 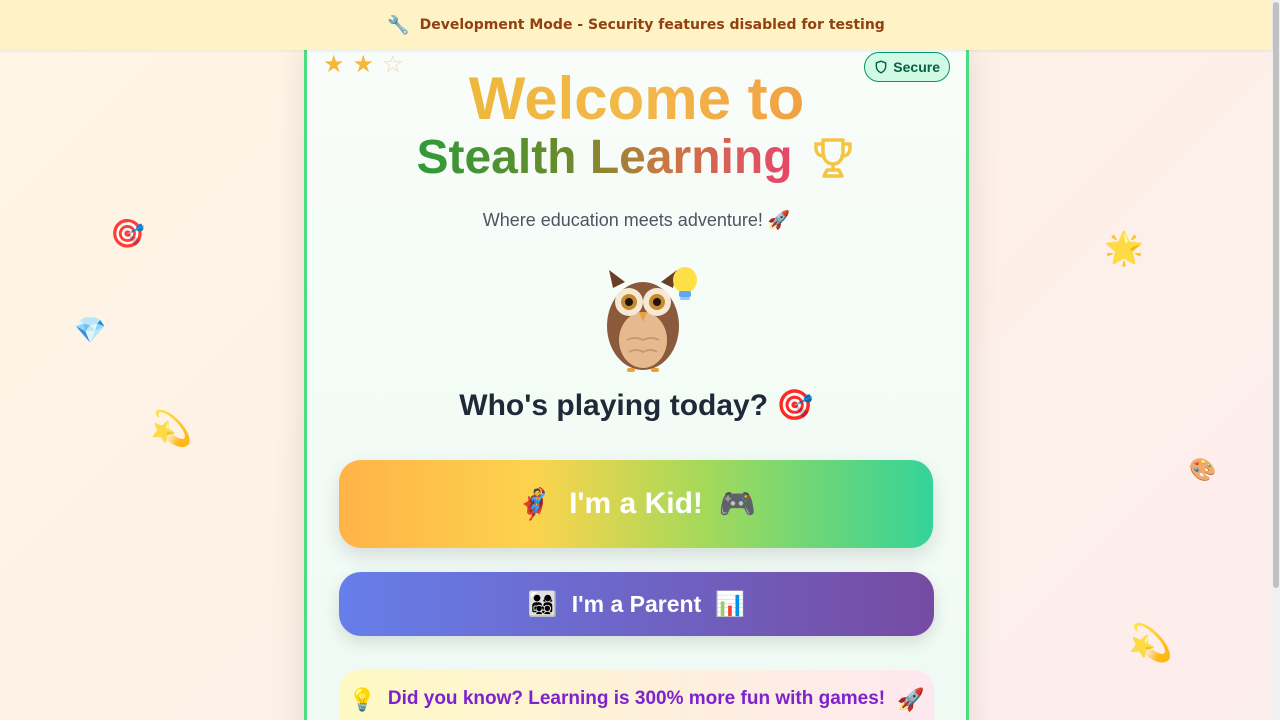 I want to click on scrollbar-track, so click(x=1276, y=360).